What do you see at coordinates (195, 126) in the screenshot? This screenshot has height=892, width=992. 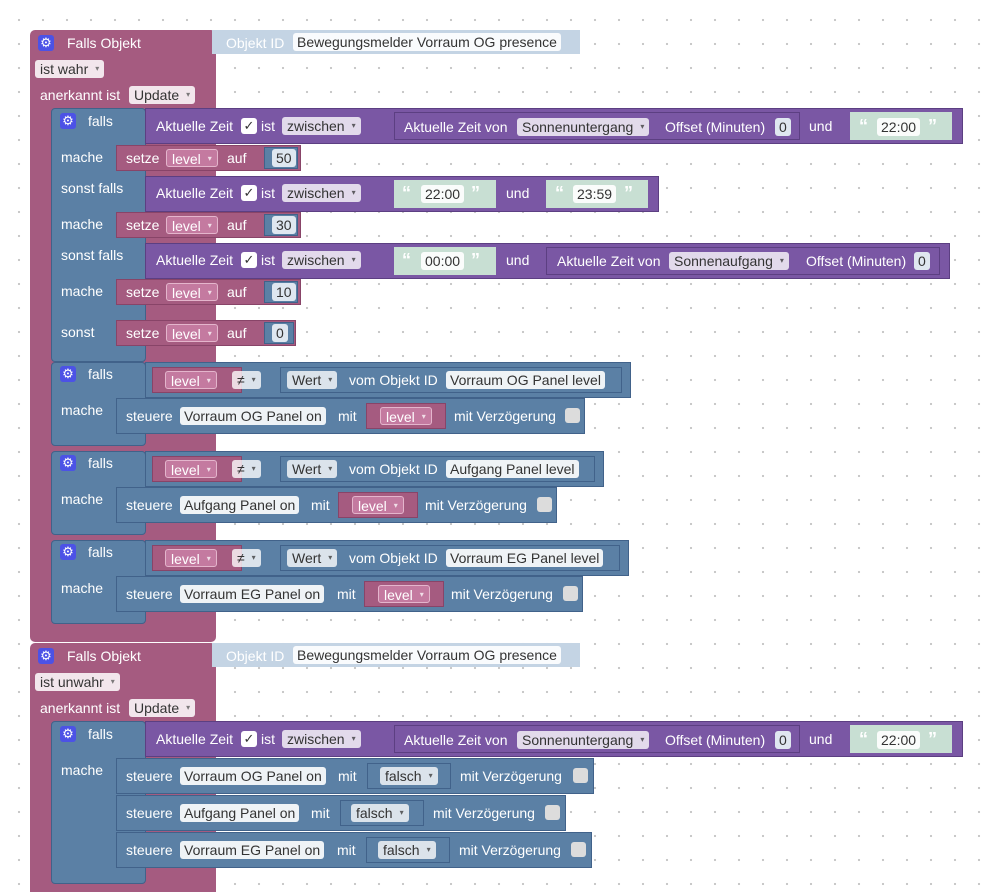 I see `aktuelle-zeit-label: Aktuelle Zeit` at bounding box center [195, 126].